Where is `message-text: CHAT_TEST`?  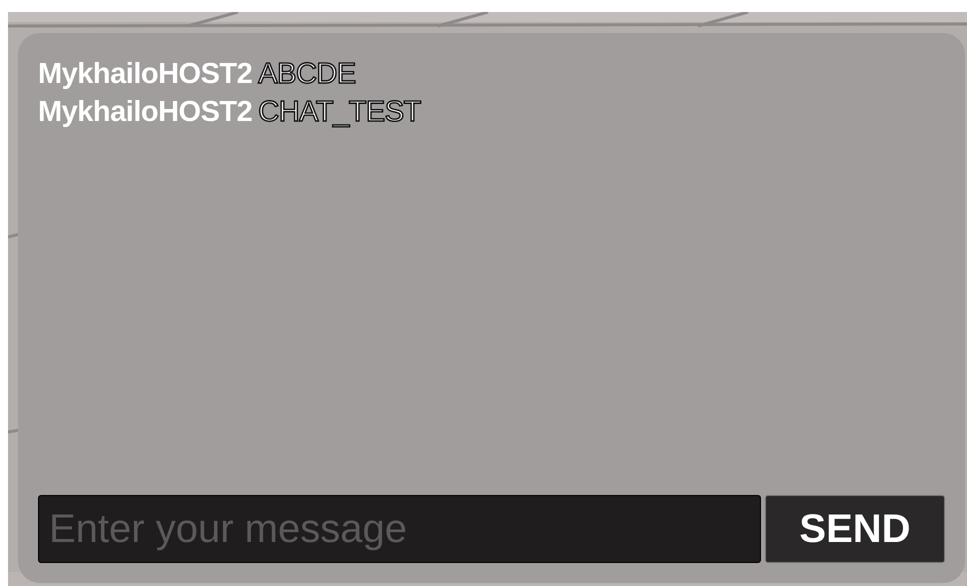
message-text: CHAT_TEST is located at coordinates (339, 112).